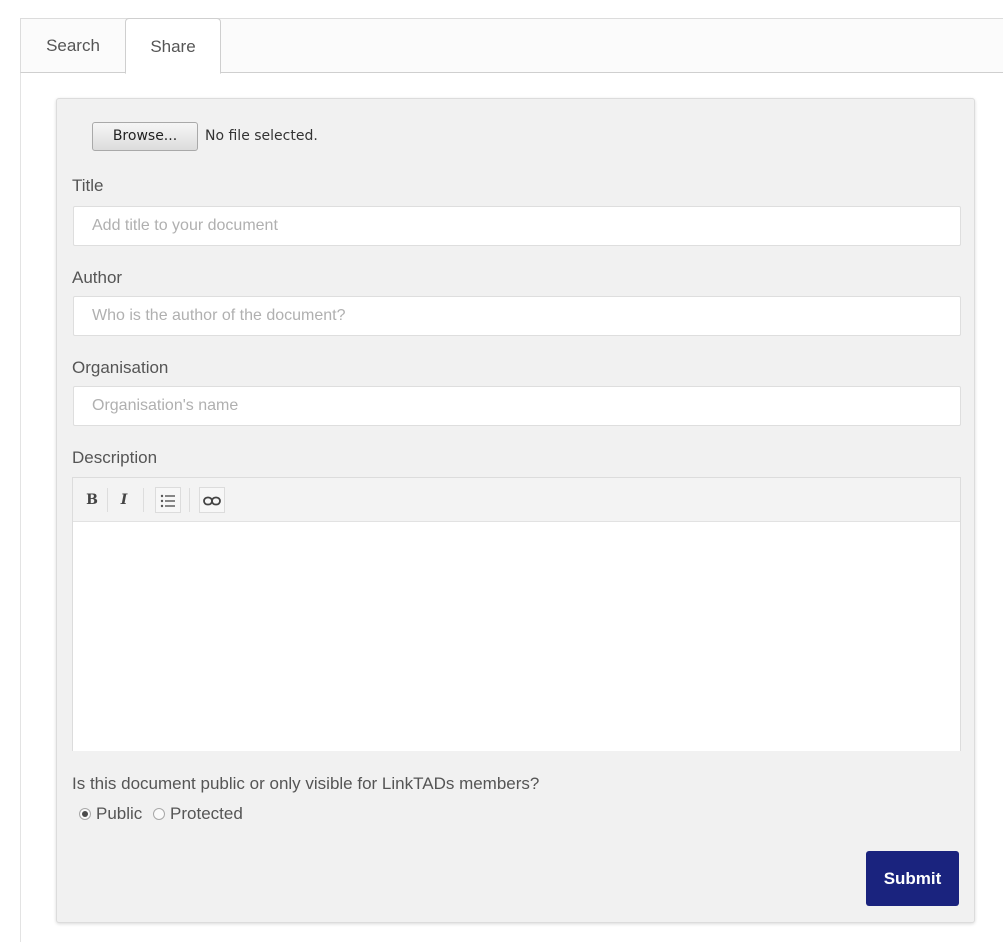  What do you see at coordinates (92, 500) in the screenshot?
I see `bold-button: B` at bounding box center [92, 500].